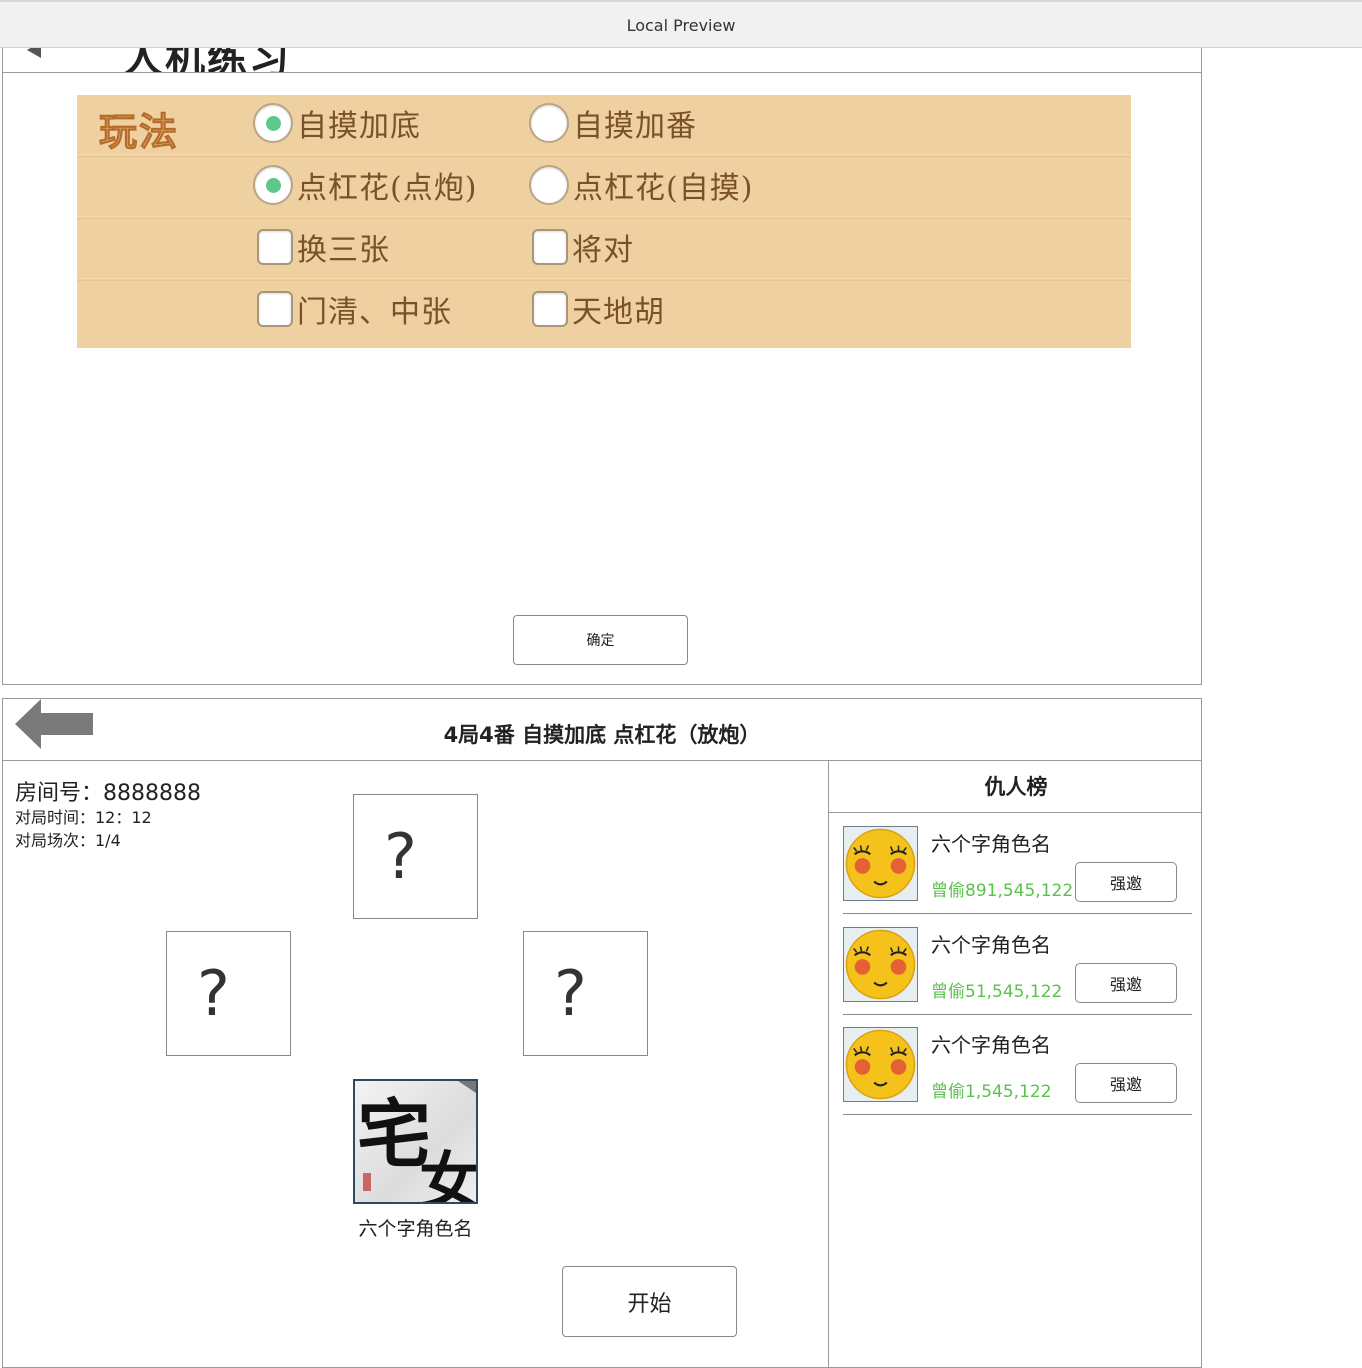  Describe the element at coordinates (602, 60) in the screenshot. I see `setup-panel-header: 人机练习` at that location.